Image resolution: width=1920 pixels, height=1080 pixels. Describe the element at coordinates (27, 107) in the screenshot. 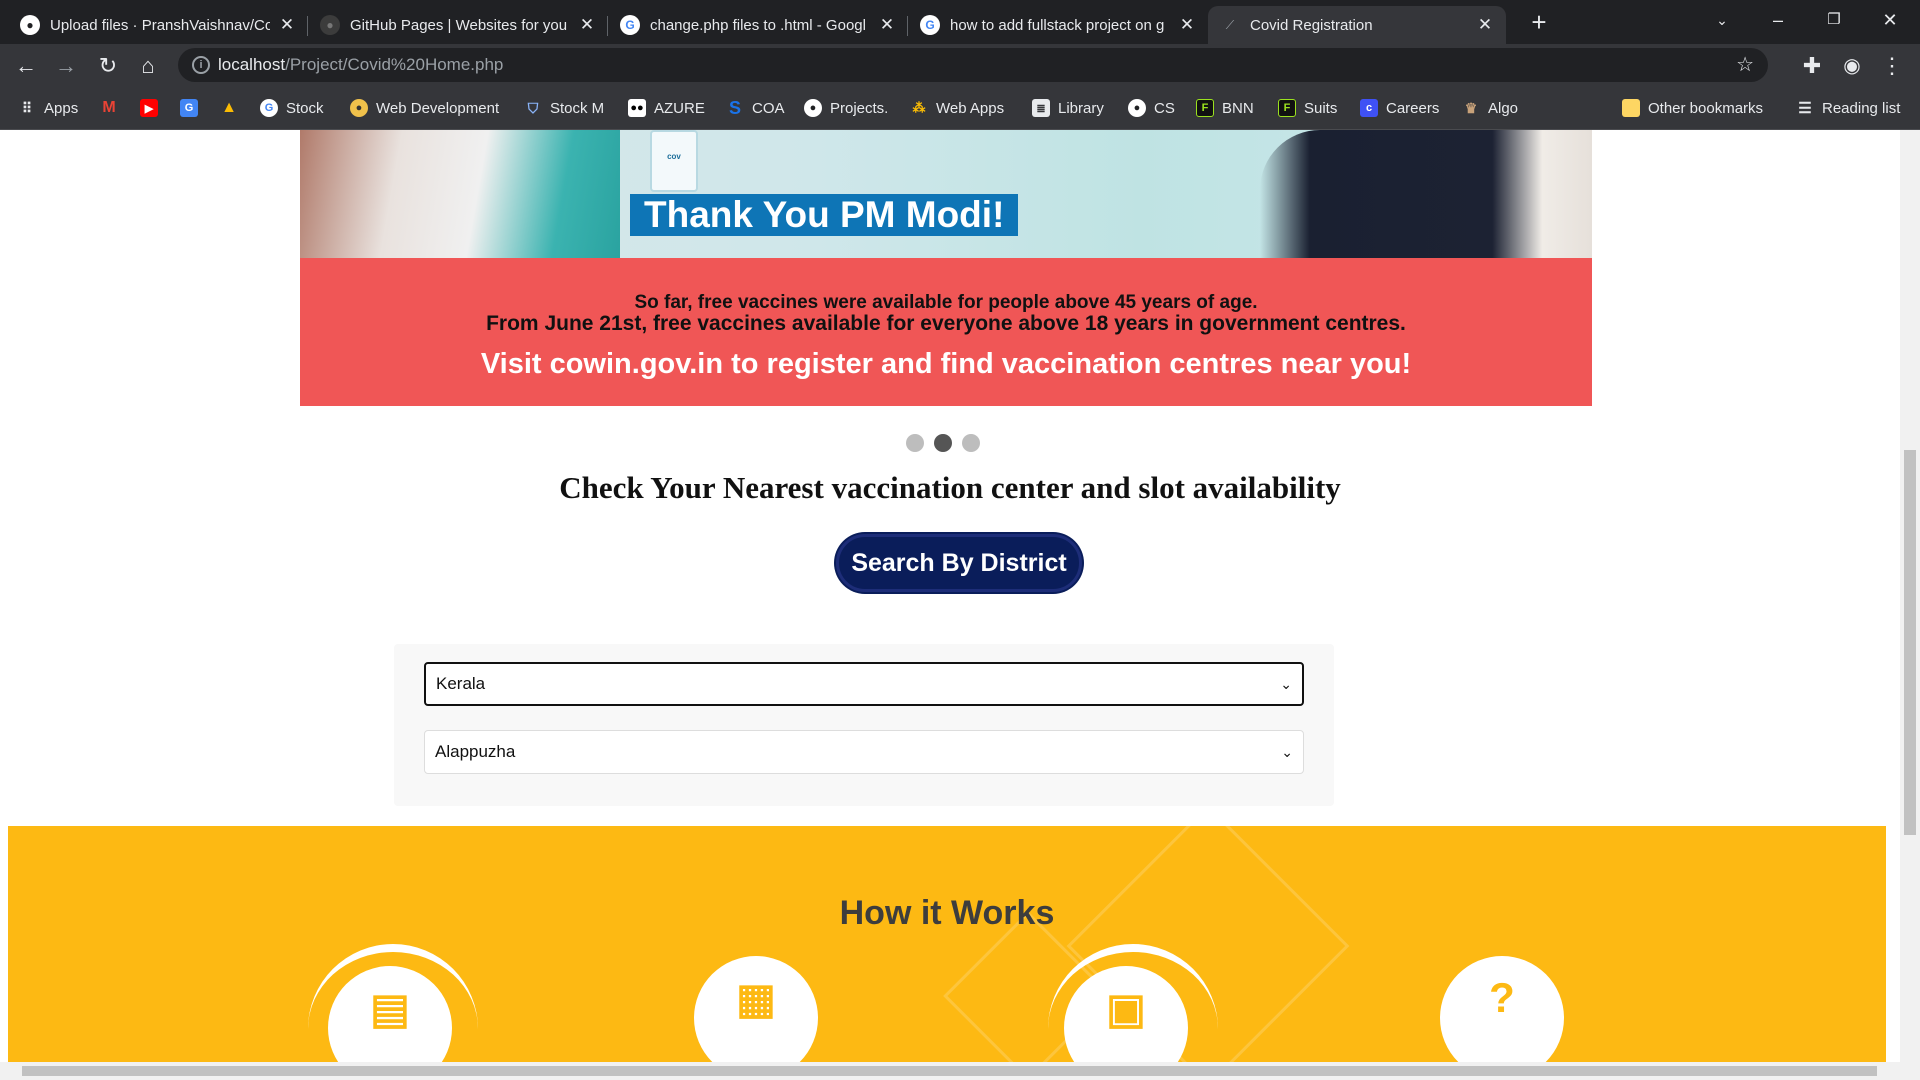

I see `apps-grid-icon: ⠿` at that location.